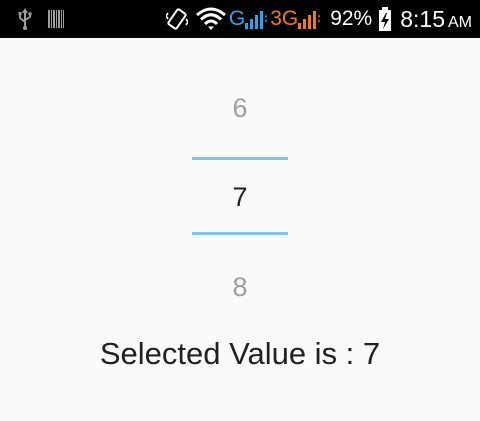  Describe the element at coordinates (25, 19) in the screenshot. I see `usb-icon` at that location.